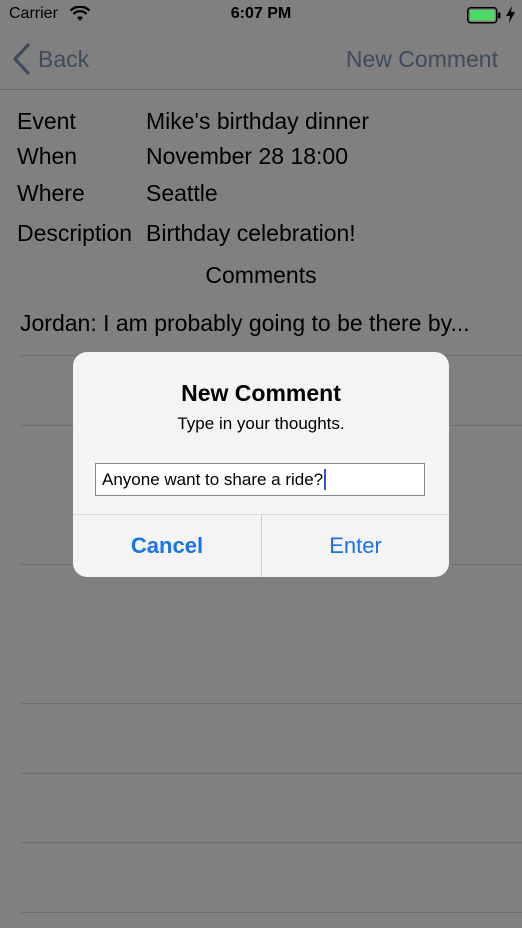 This screenshot has width=522, height=928. I want to click on where-value: Seattle, so click(182, 193).